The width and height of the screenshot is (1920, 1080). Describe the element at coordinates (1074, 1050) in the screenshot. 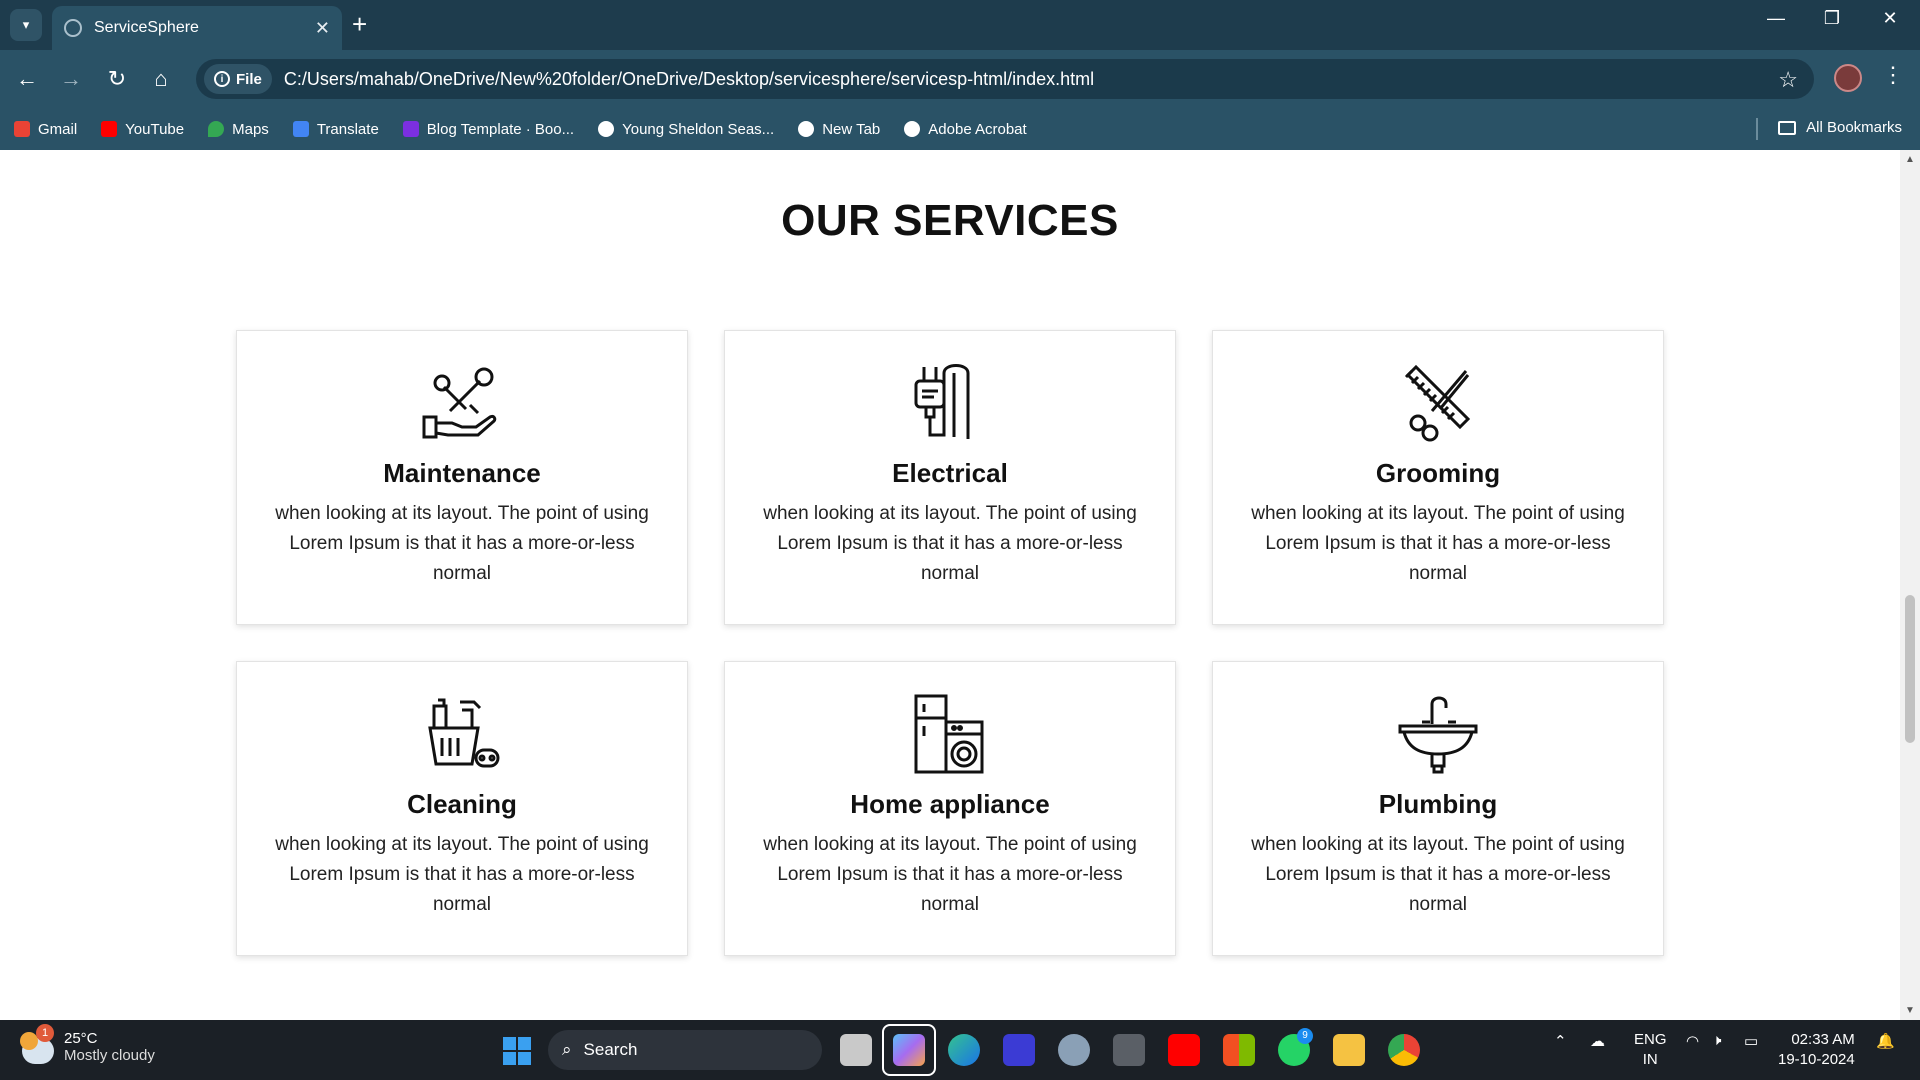

I see `settings-gear-icon` at that location.